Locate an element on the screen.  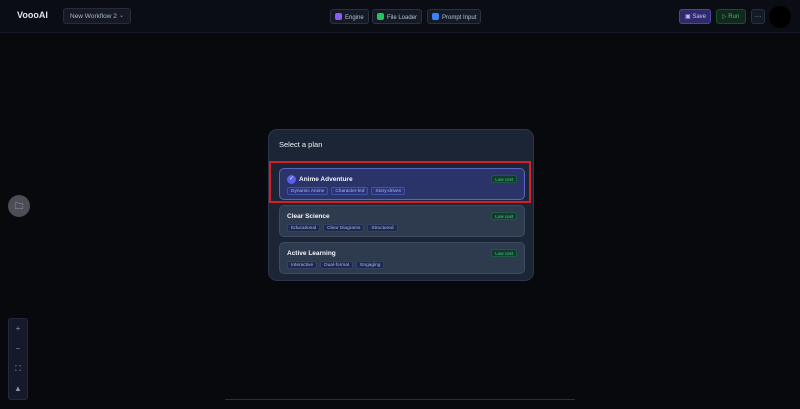
file-loader-label: File Loader is located at coordinates (402, 18).